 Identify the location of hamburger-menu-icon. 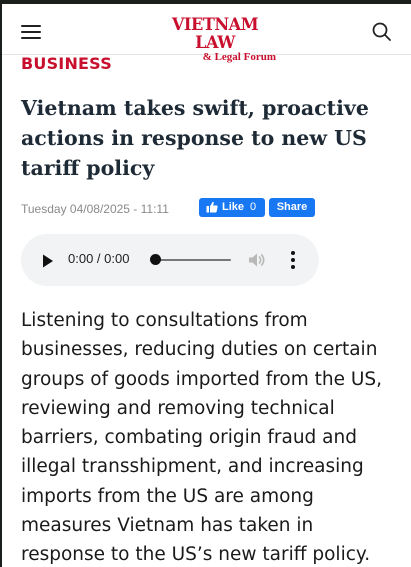
(31, 32).